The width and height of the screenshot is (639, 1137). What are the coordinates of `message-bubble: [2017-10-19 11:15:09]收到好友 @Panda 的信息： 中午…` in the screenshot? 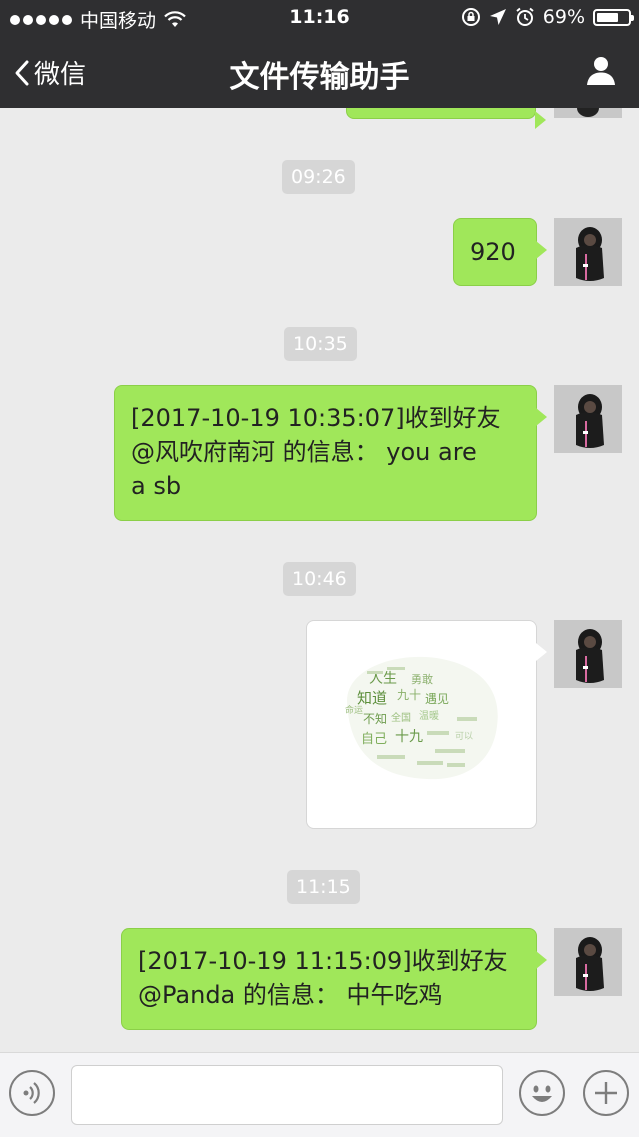 It's located at (334, 979).